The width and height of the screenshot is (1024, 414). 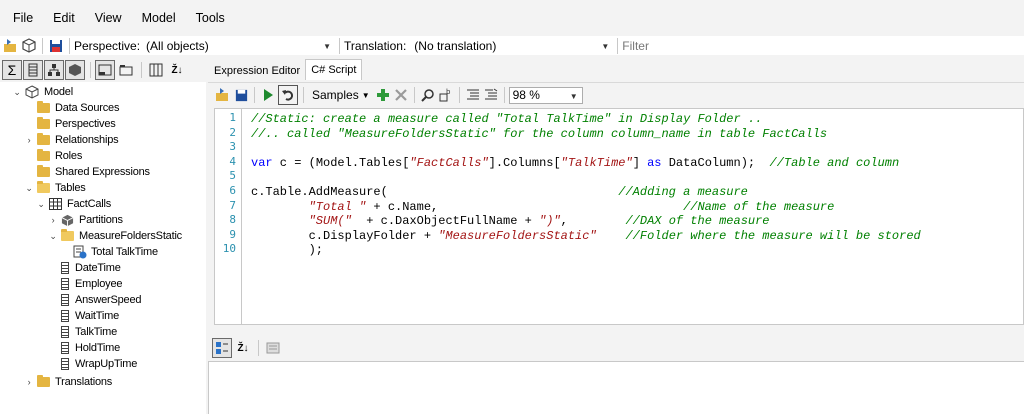 What do you see at coordinates (222, 348) in the screenshot?
I see `categorized-view-icon` at bounding box center [222, 348].